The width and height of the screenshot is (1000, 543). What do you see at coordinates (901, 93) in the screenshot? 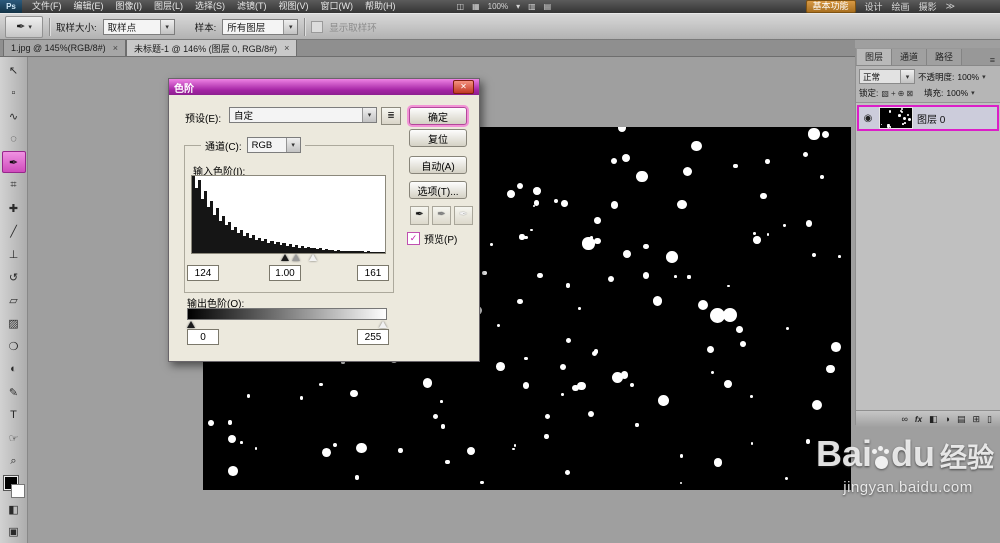
I see `lock-position-icon: ⊕` at bounding box center [901, 93].